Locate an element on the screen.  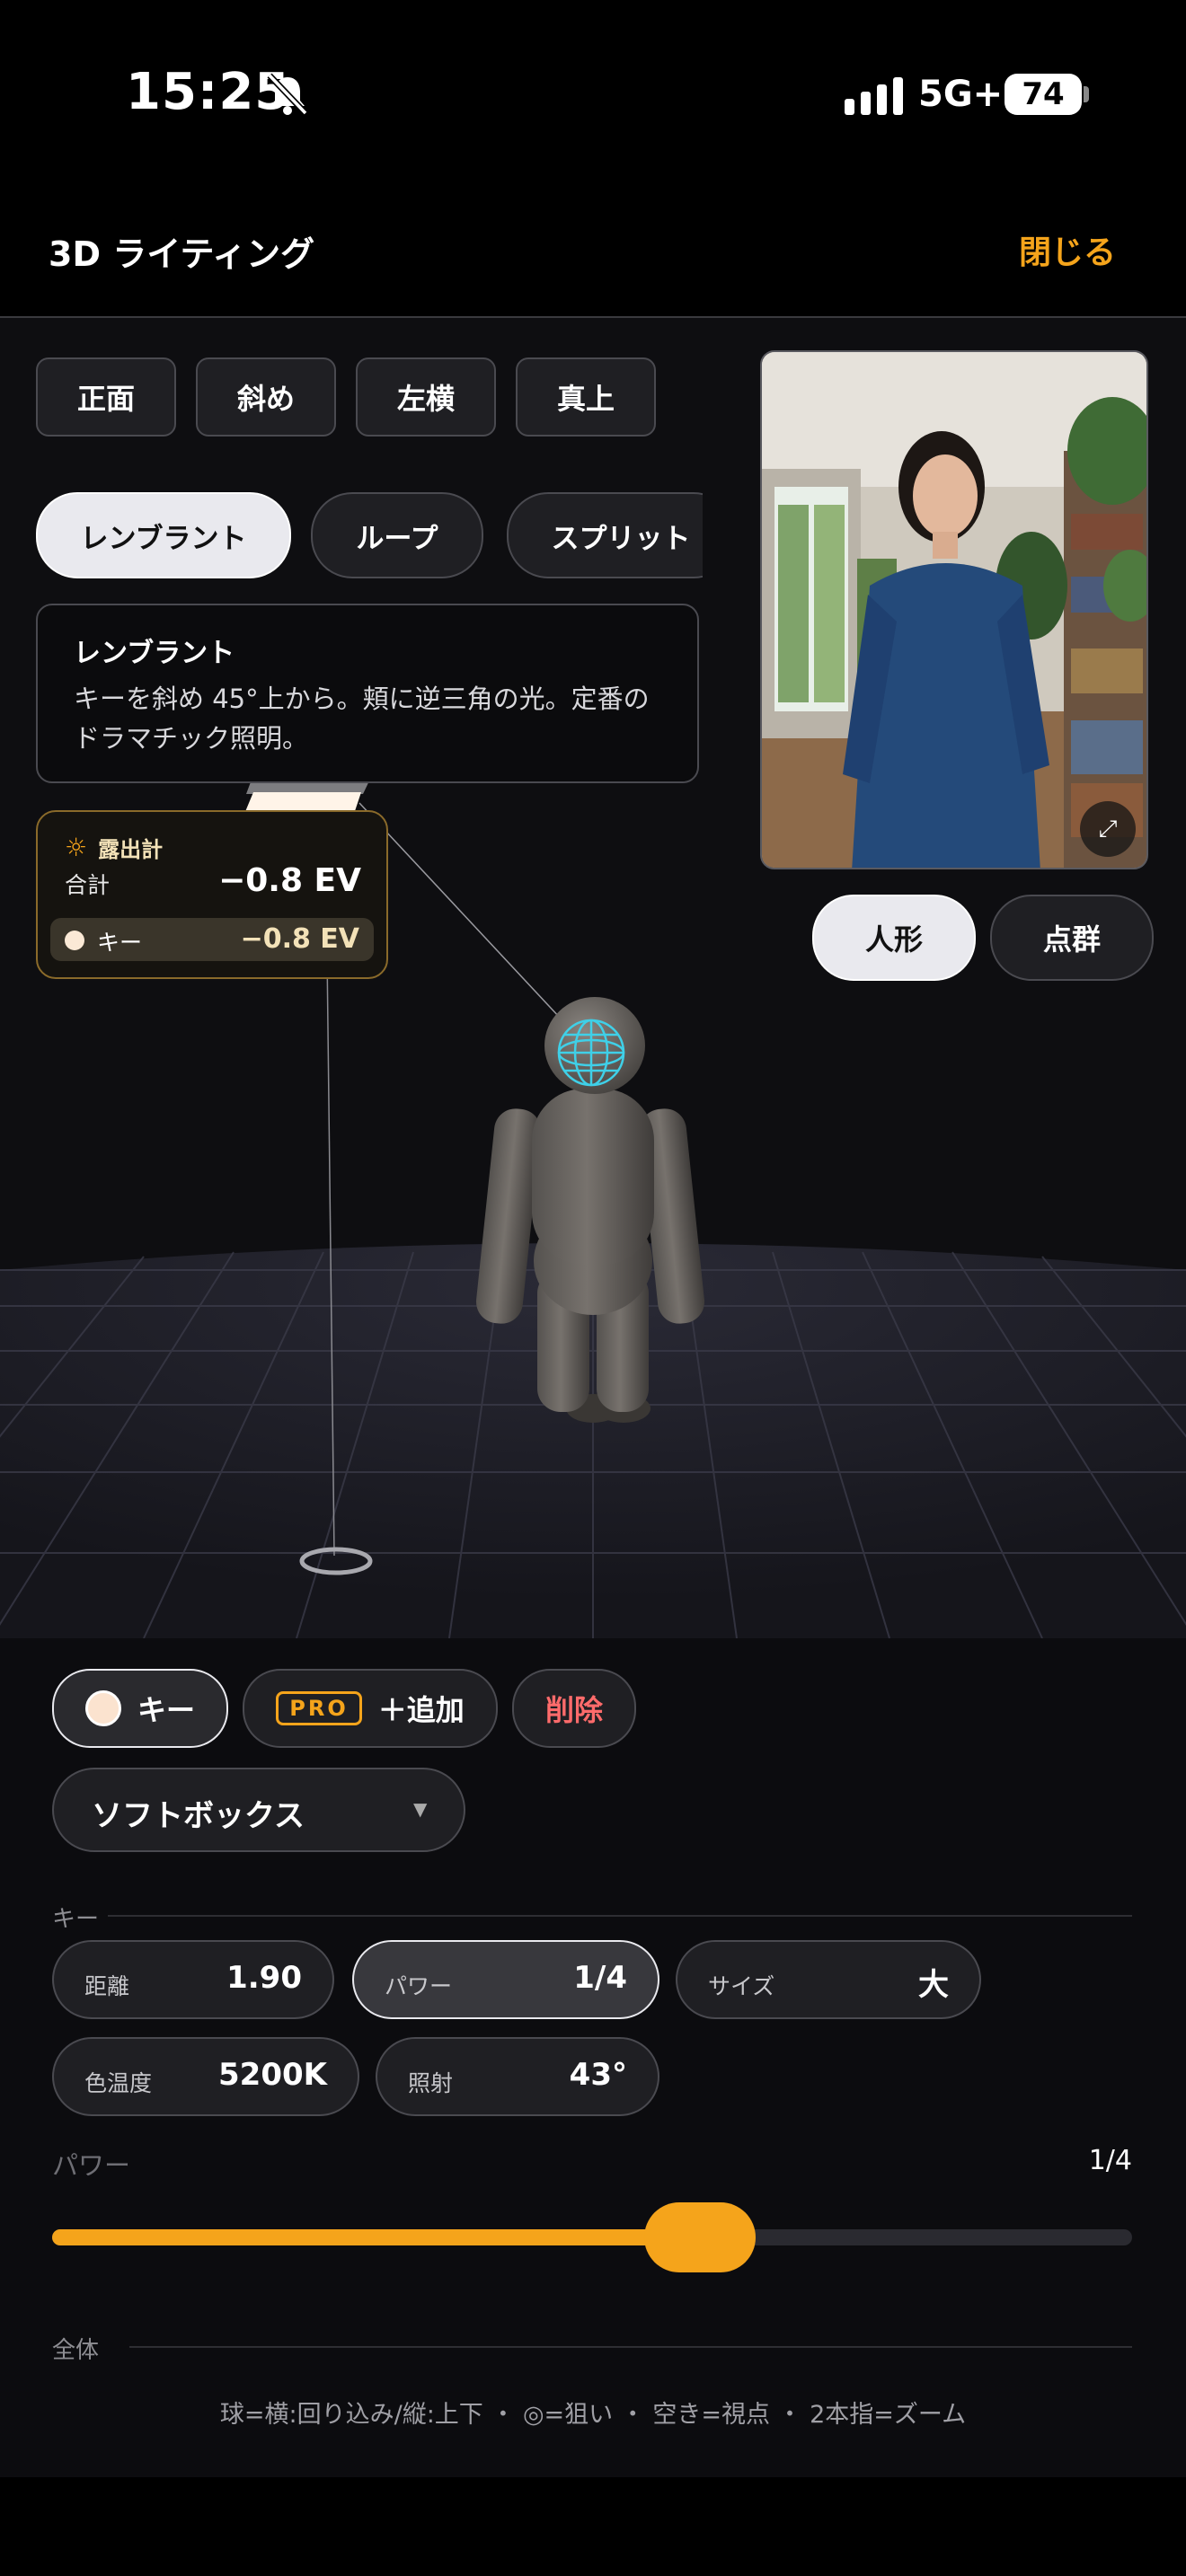
preset-description-card: レンブラント キーを斜め 45°上から。頬に逆三角の光。定番のドラマチック照明。 is located at coordinates (367, 693).